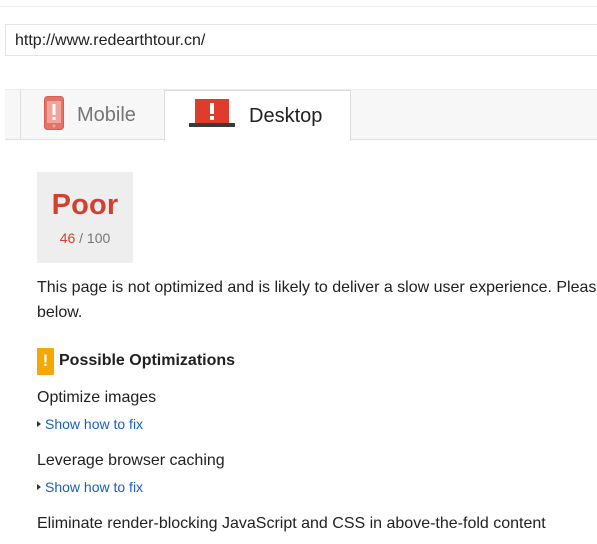 This screenshot has width=597, height=544. I want to click on tab-desktop: Desktop, so click(257, 115).